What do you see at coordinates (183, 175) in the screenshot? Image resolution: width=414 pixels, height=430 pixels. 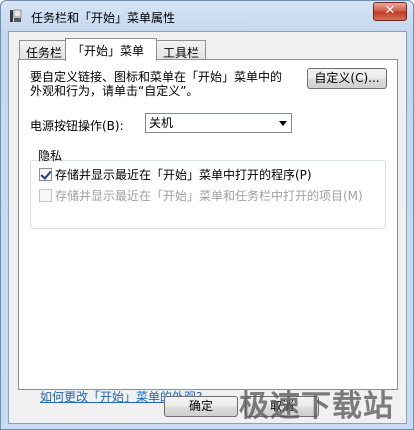 I see `recent-programs-label: 存储并显示最近在「开始」菜单中打开的程序(P)` at bounding box center [183, 175].